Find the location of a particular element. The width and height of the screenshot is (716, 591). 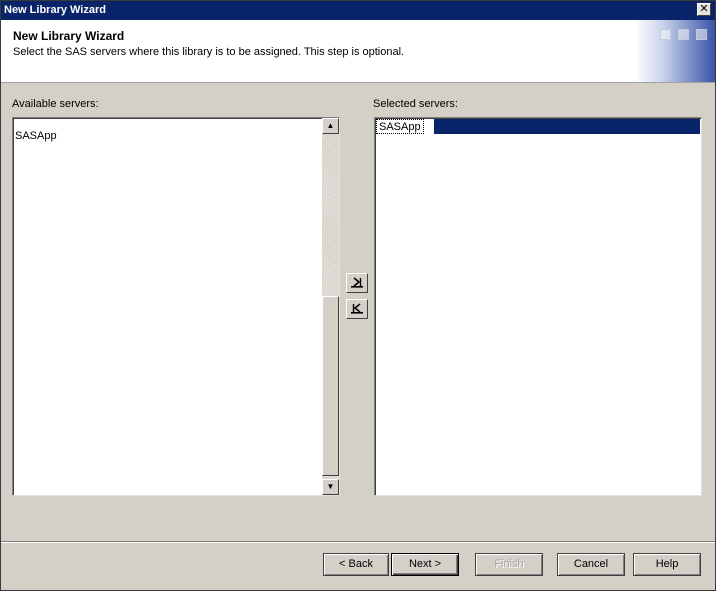

decorative-squares is located at coordinates (683, 34).